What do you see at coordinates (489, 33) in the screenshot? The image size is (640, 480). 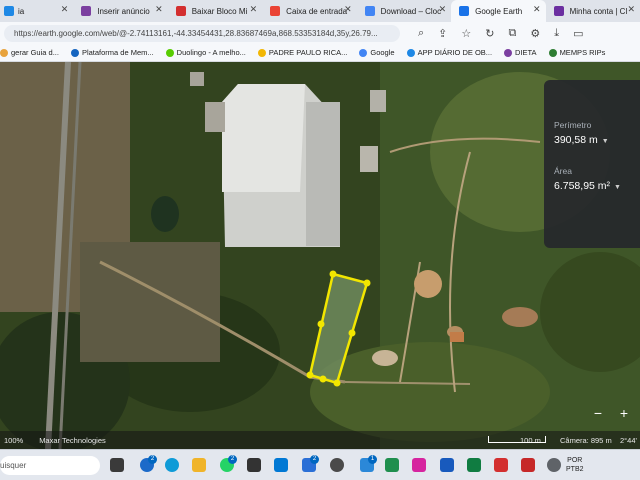 I see `reload-icon: ↻` at bounding box center [489, 33].